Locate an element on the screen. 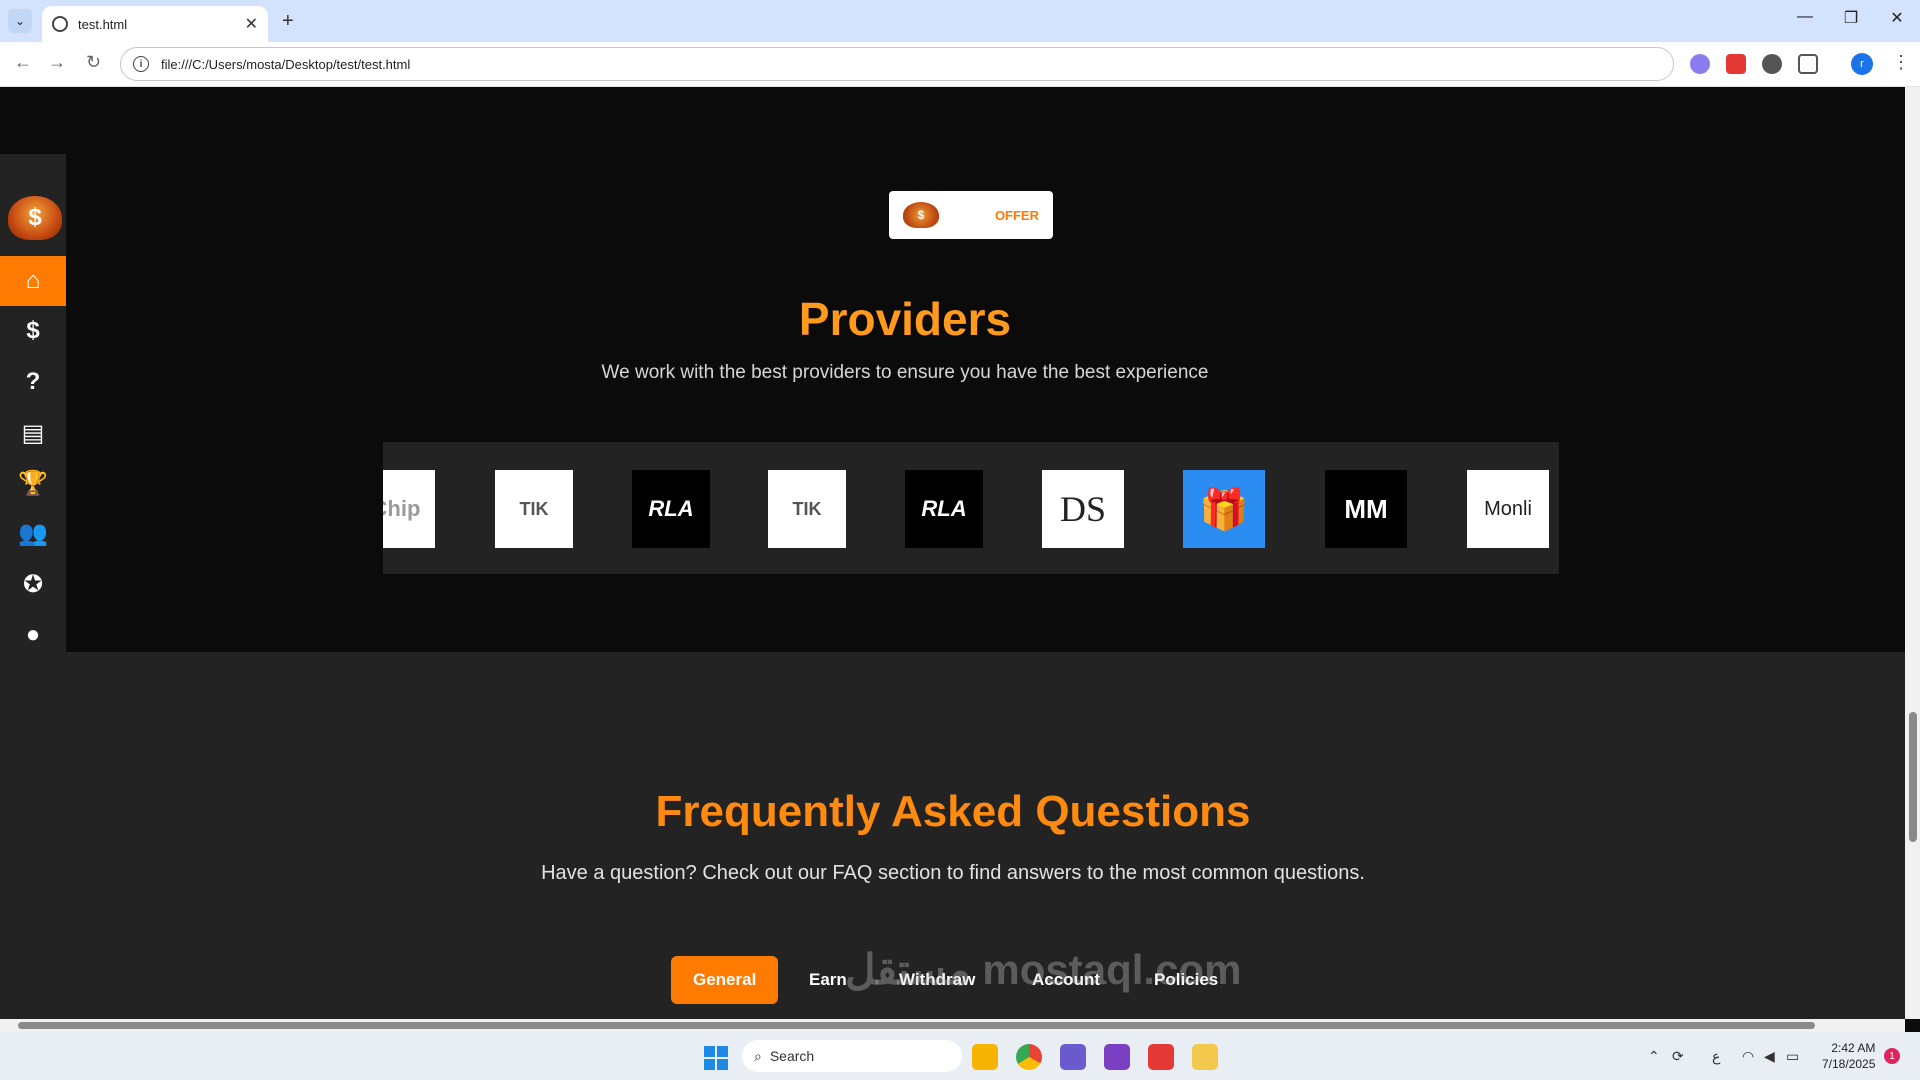  new-tab-button: + is located at coordinates (288, 21).